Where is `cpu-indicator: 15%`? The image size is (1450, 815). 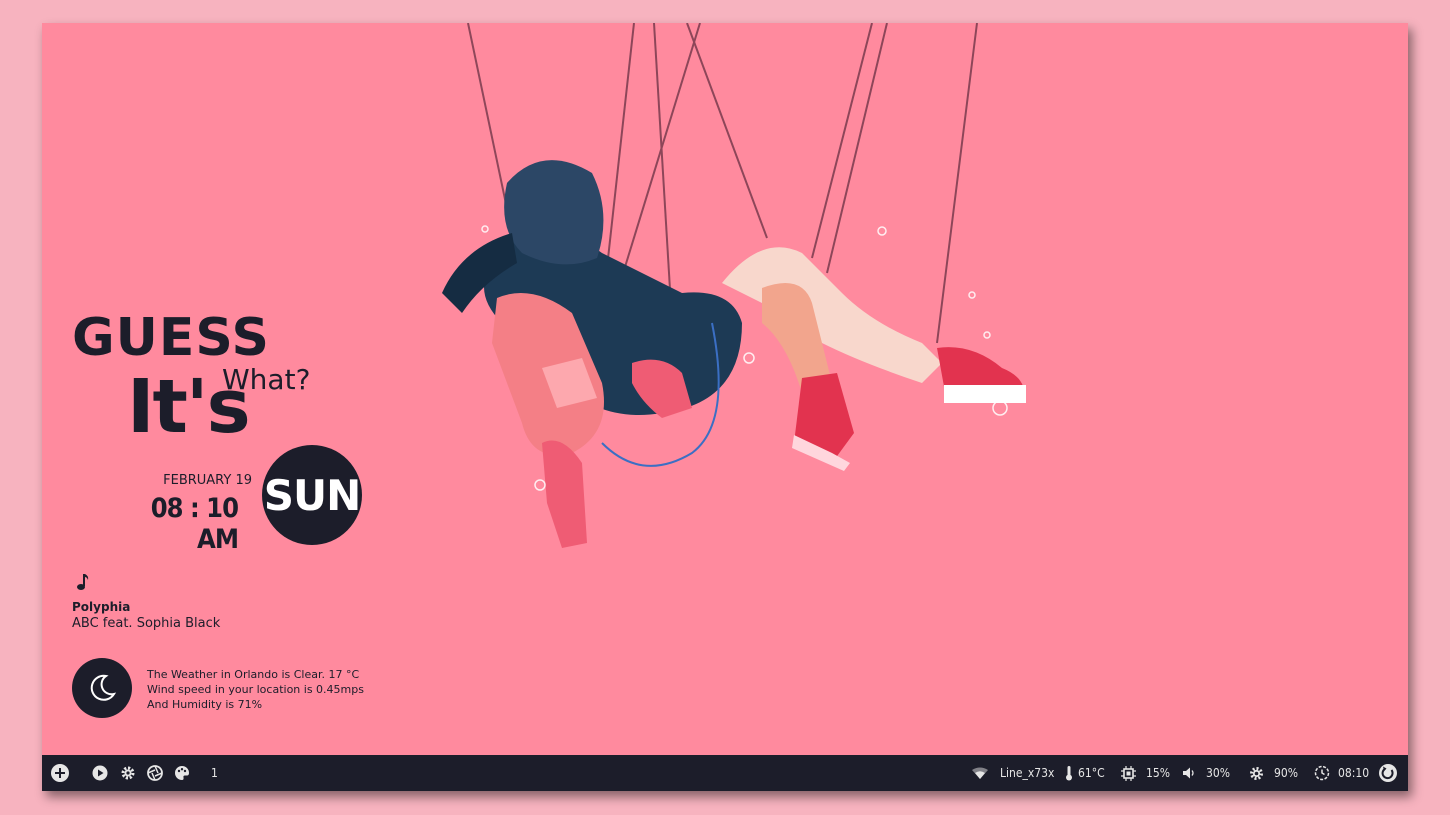
cpu-indicator: 15% is located at coordinates (1145, 773).